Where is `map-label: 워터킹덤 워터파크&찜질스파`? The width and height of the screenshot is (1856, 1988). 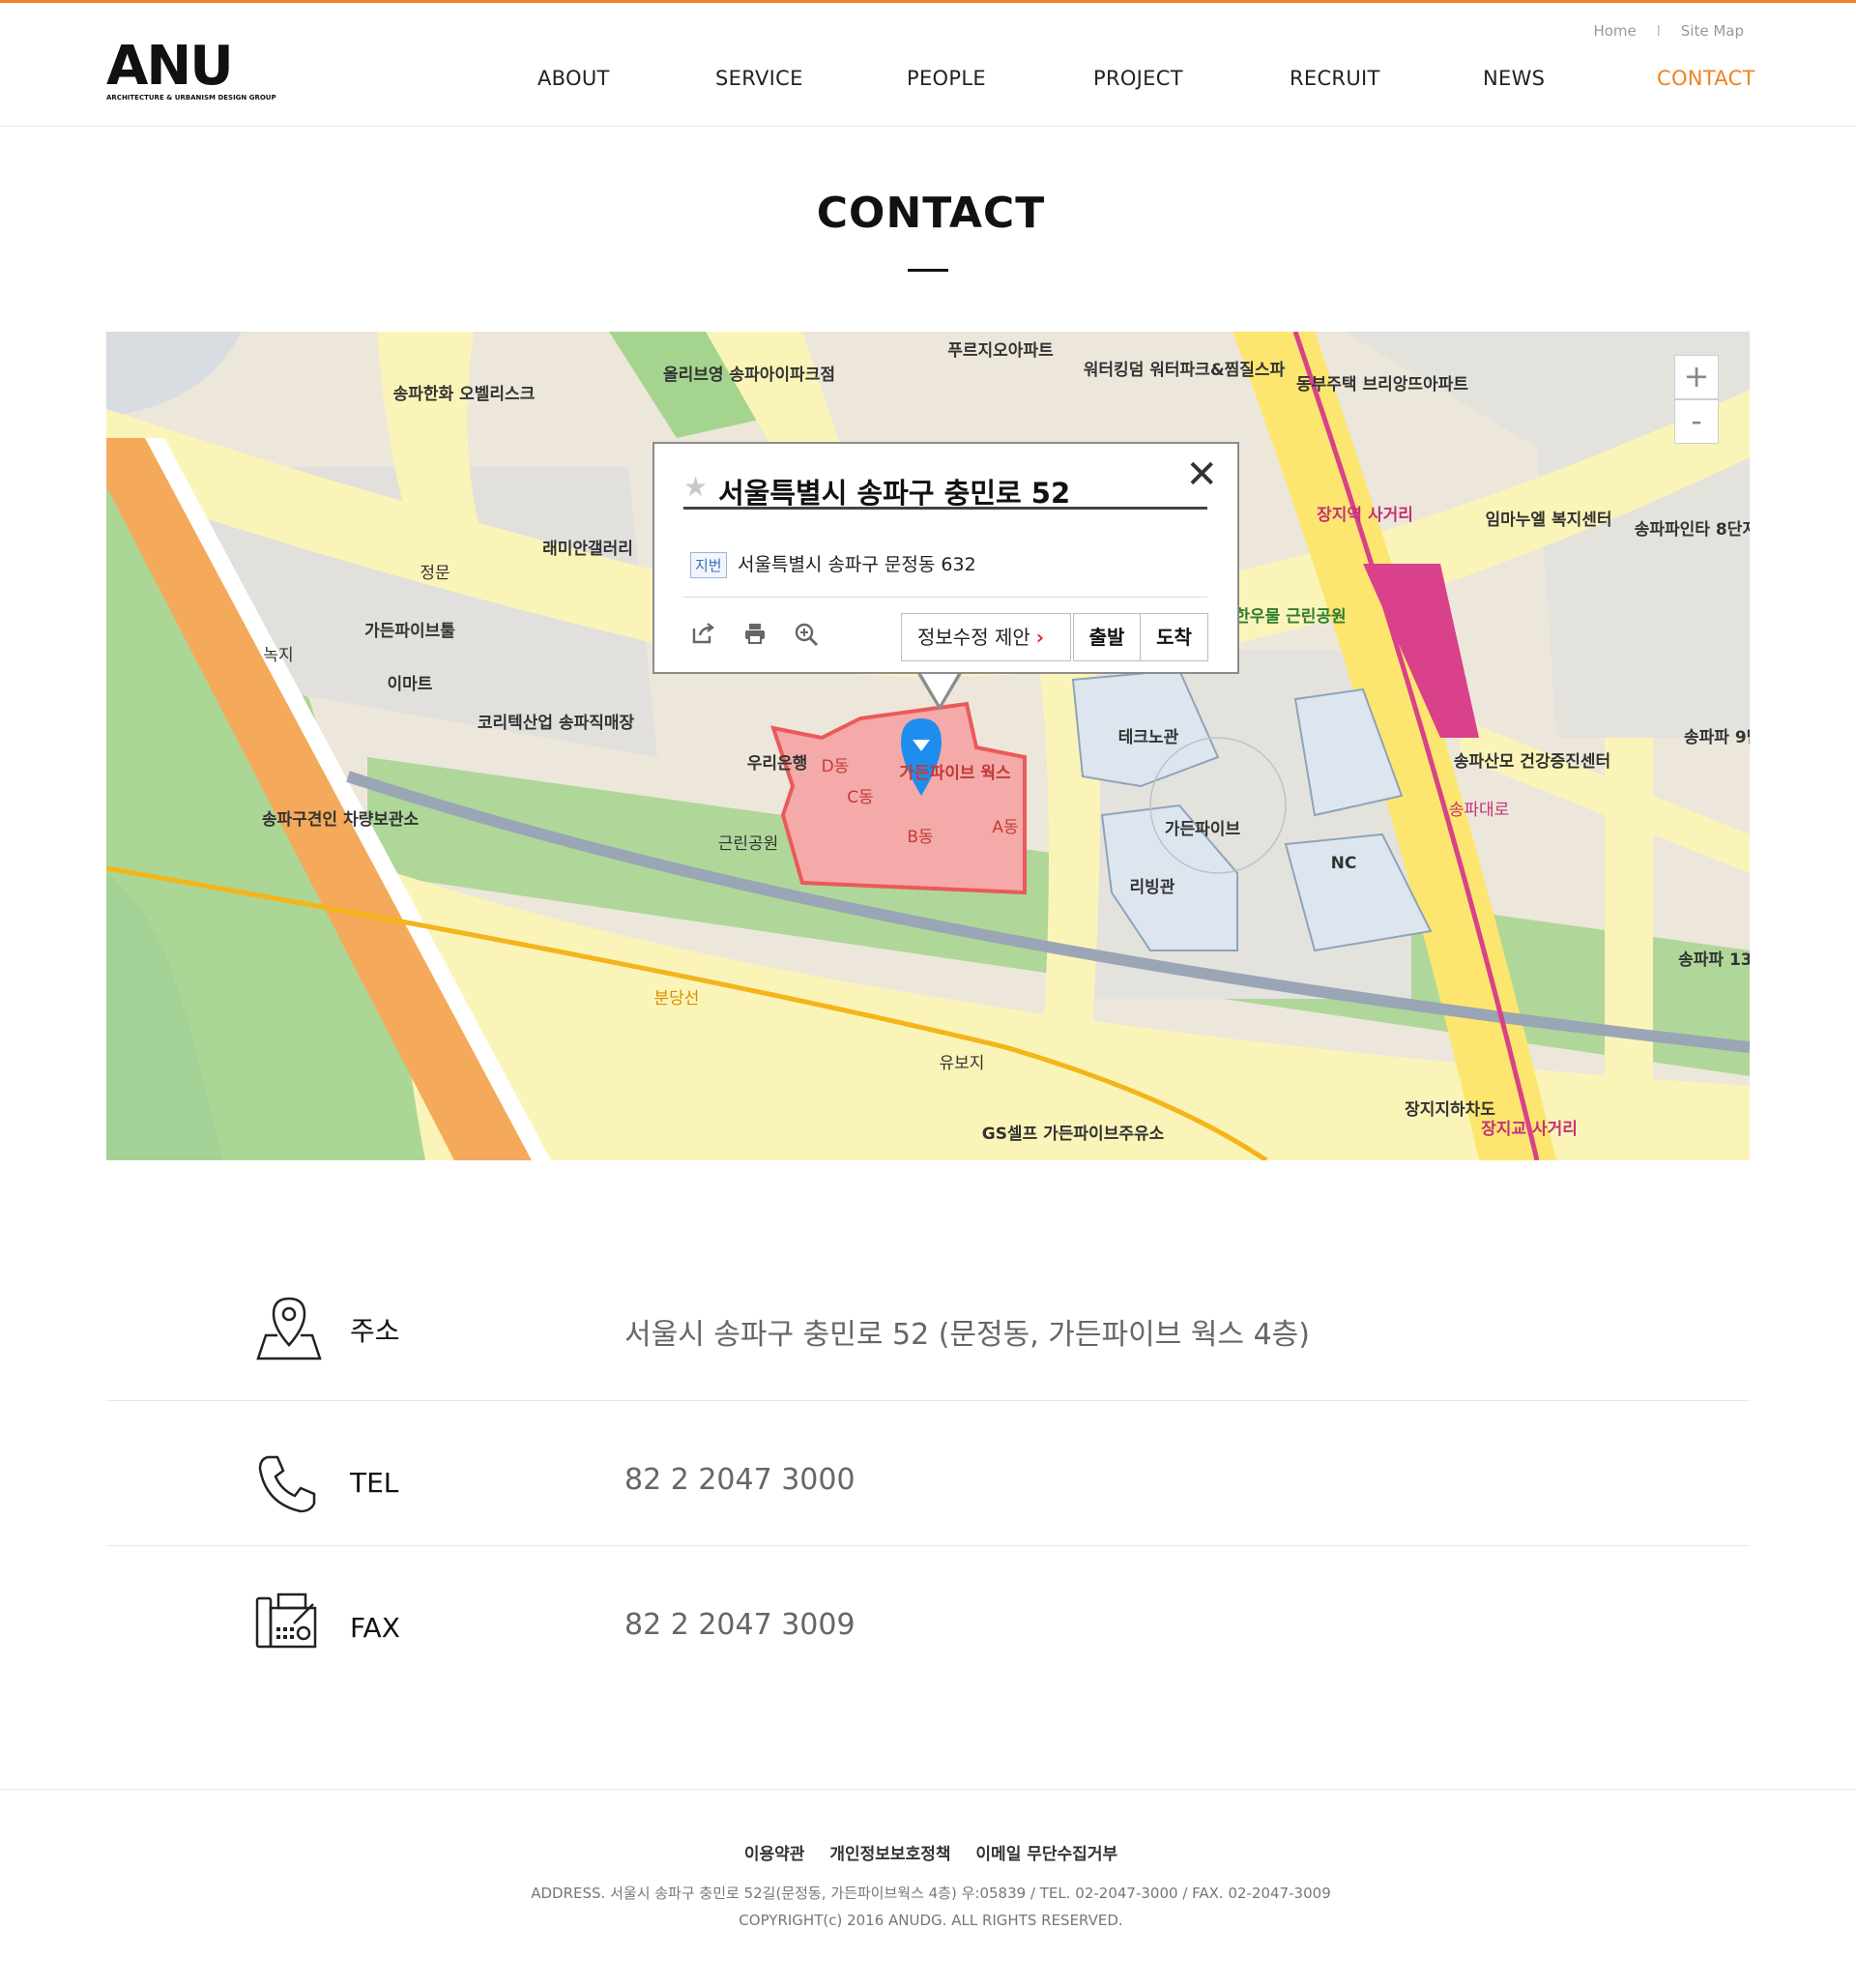
map-label: 워터킹덤 워터파크&찜질스파 is located at coordinates (1185, 370).